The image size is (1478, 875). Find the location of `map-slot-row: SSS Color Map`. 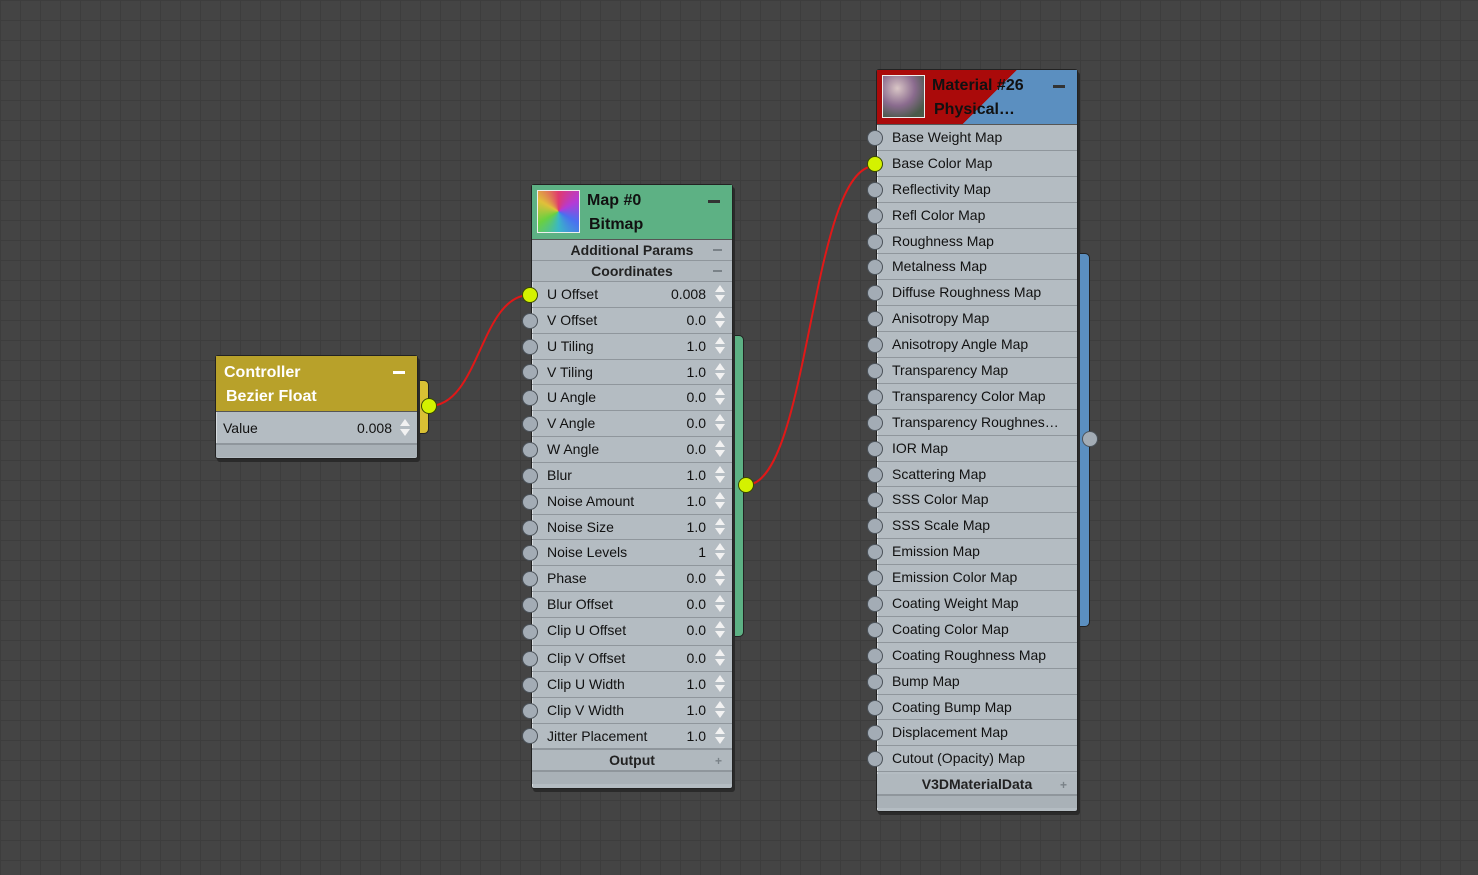

map-slot-row: SSS Color Map is located at coordinates (977, 500).